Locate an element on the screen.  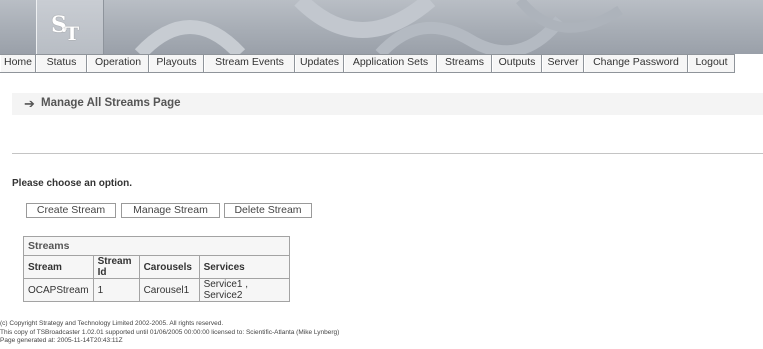
nav-logout: Logout is located at coordinates (711, 63).